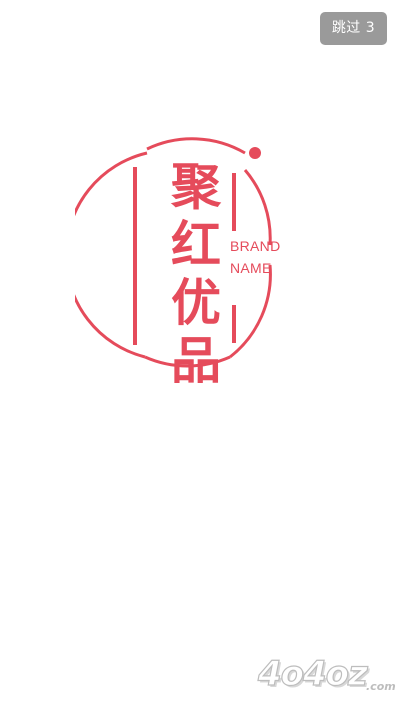 This screenshot has width=400, height=711. Describe the element at coordinates (196, 146) in the screenshot. I see `logo-ring-top-arc` at that location.